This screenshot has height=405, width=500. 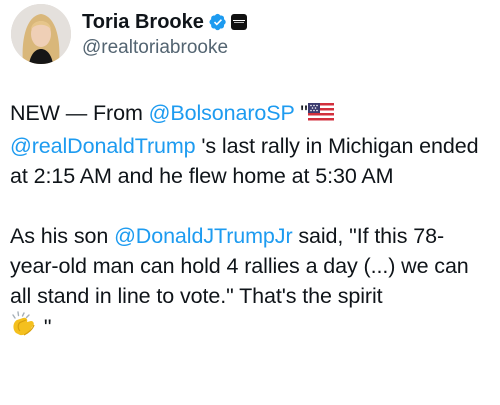 What do you see at coordinates (320, 116) in the screenshot?
I see `us-flag-icon` at bounding box center [320, 116].